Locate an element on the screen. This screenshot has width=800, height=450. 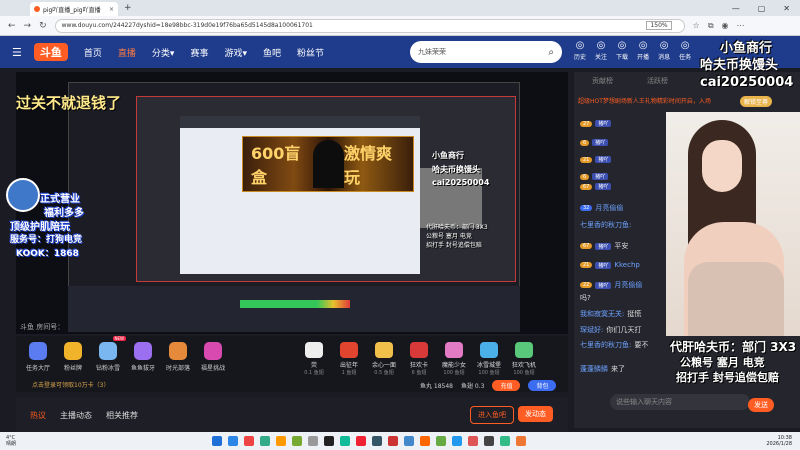
header-action-1: ◎ 关注 is located at coordinates (601, 50).